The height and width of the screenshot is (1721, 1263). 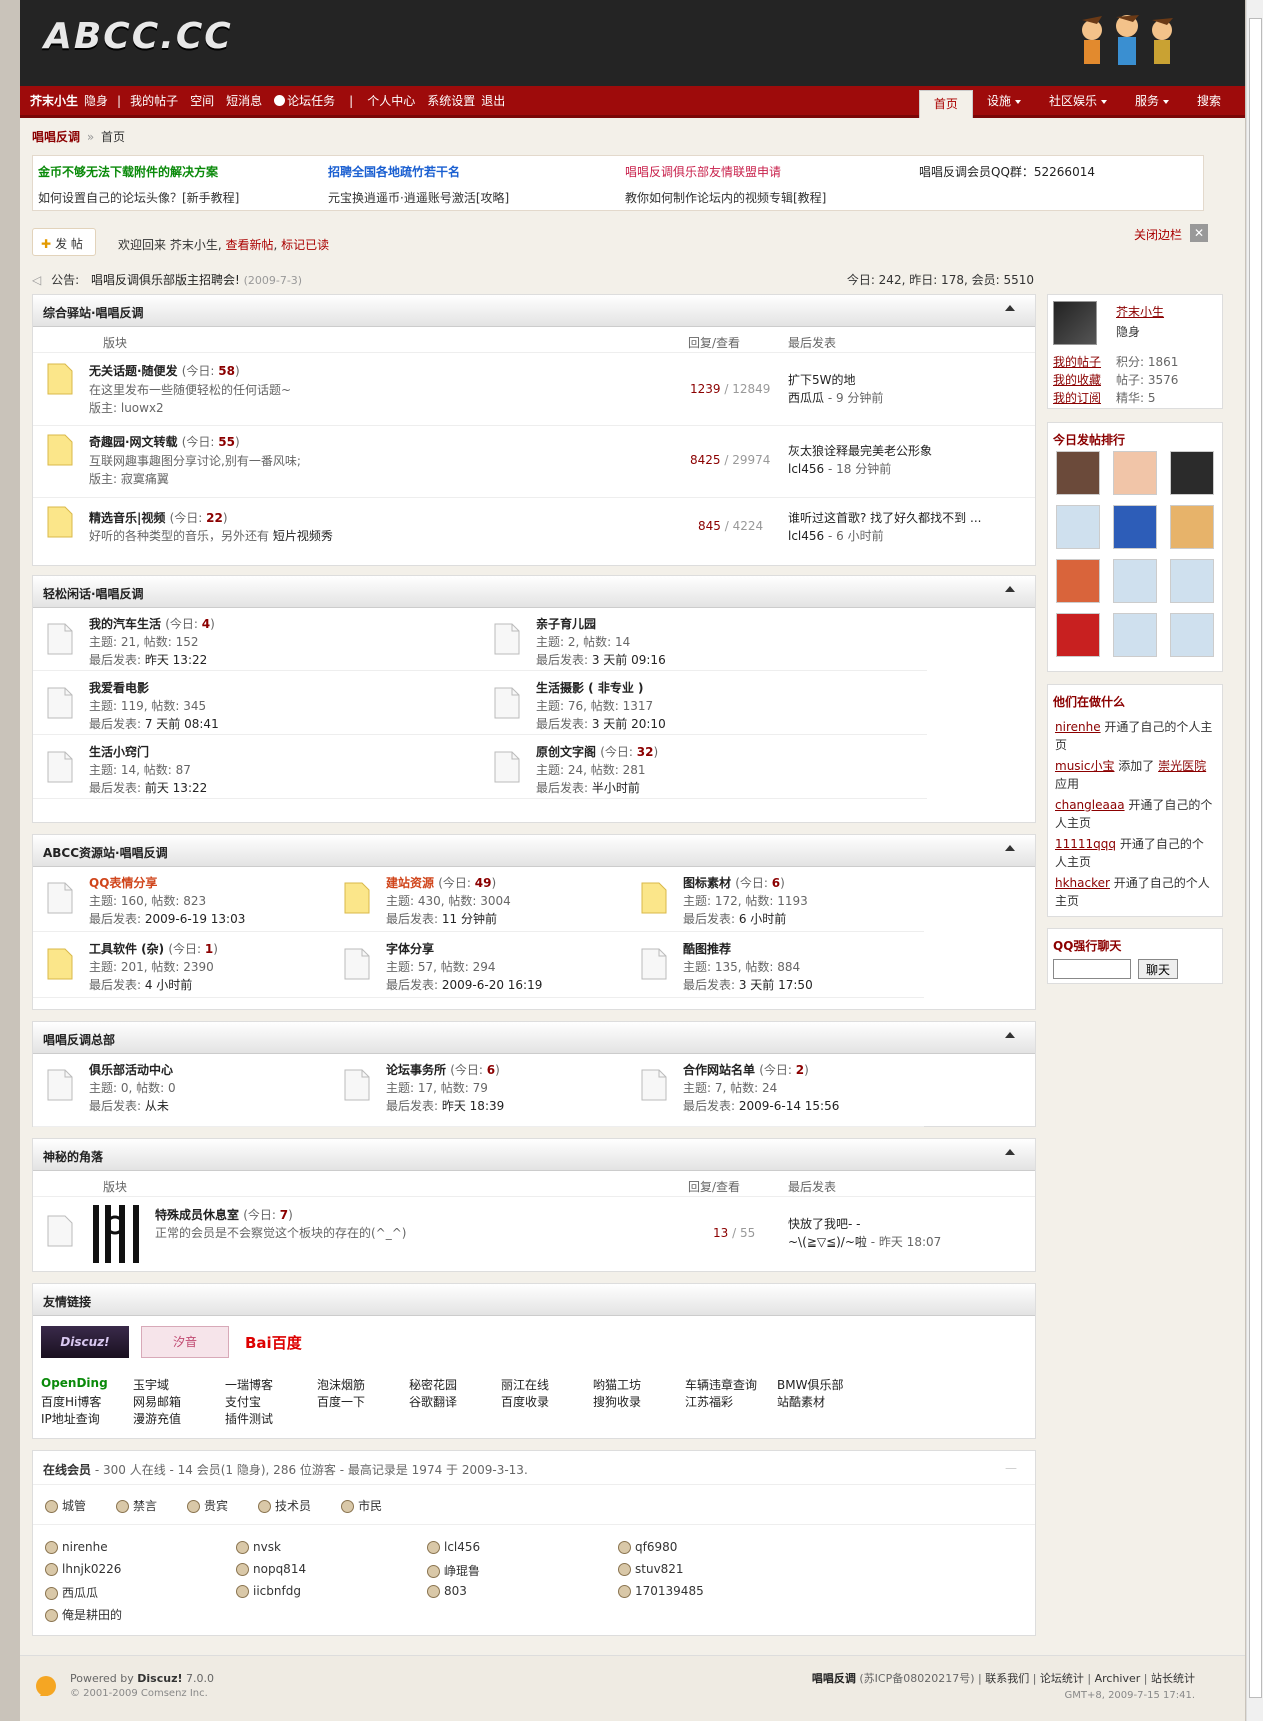 I want to click on online-user: 峥琨鲁, so click(x=453, y=1570).